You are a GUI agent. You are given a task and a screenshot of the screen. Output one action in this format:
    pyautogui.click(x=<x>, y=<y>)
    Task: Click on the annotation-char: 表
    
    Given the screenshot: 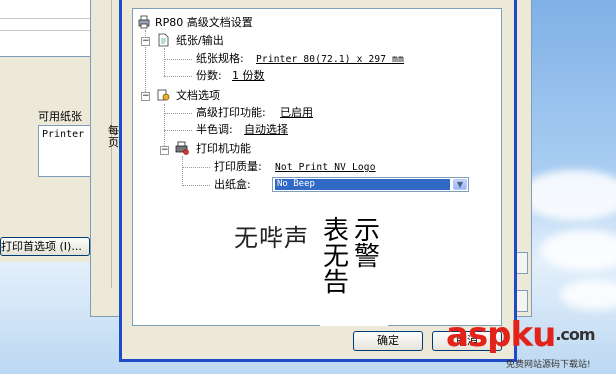 What is the action you would take?
    pyautogui.click(x=335, y=231)
    